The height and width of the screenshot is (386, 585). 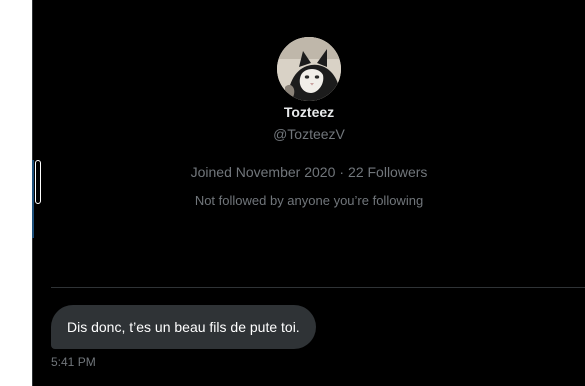 I want to click on message-text: Dis donc, t’es un beau fils de pute toi., so click(x=183, y=327).